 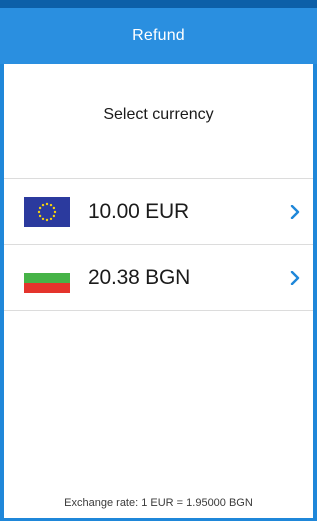 I want to click on currency-option-eur: 10.00 EUR, so click(x=158, y=212).